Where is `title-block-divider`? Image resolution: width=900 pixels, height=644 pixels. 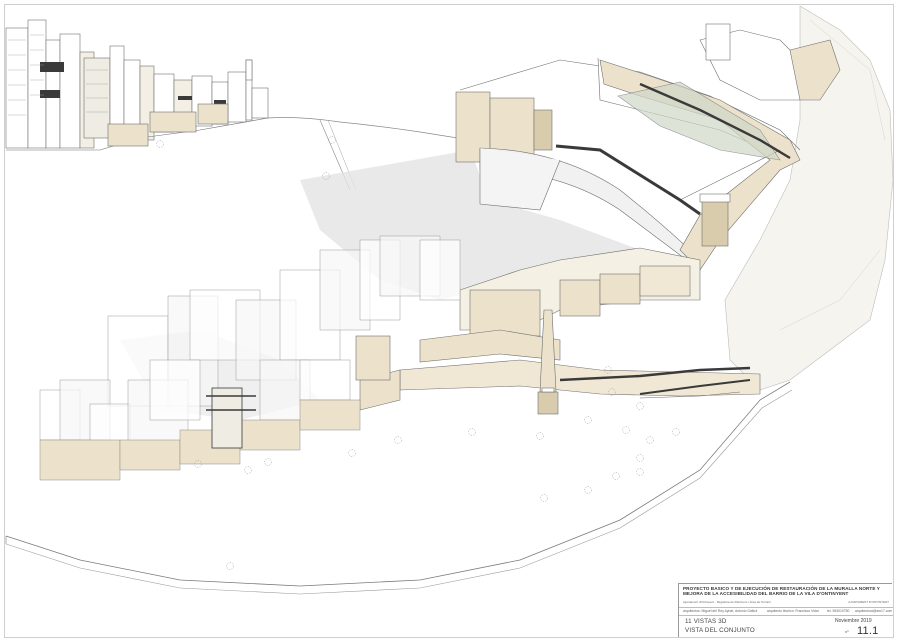 title-block-divider is located at coordinates (786, 607).